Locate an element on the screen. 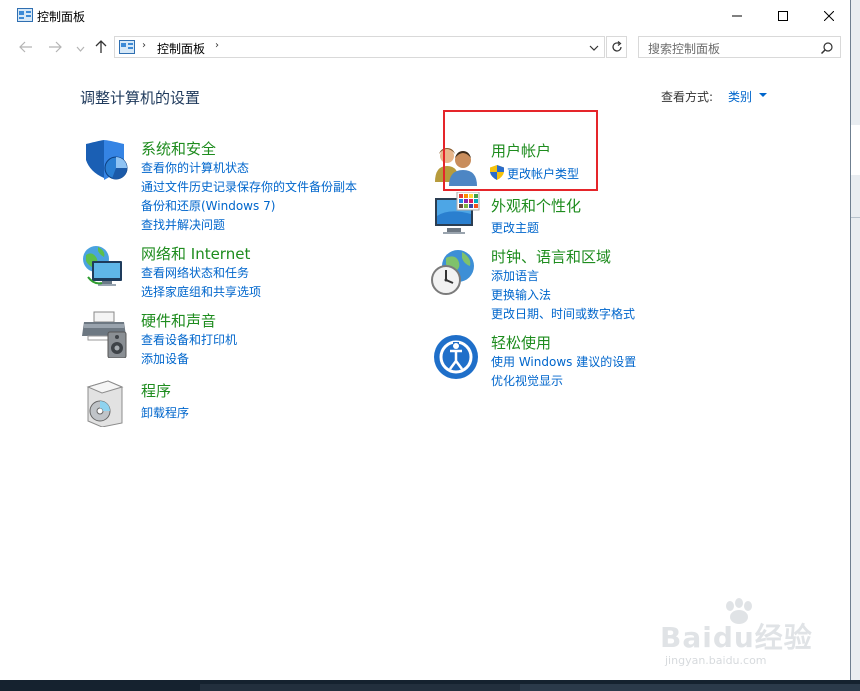 This screenshot has height=691, width=860. category-title-appearance: 外观和个性化 is located at coordinates (536, 205).